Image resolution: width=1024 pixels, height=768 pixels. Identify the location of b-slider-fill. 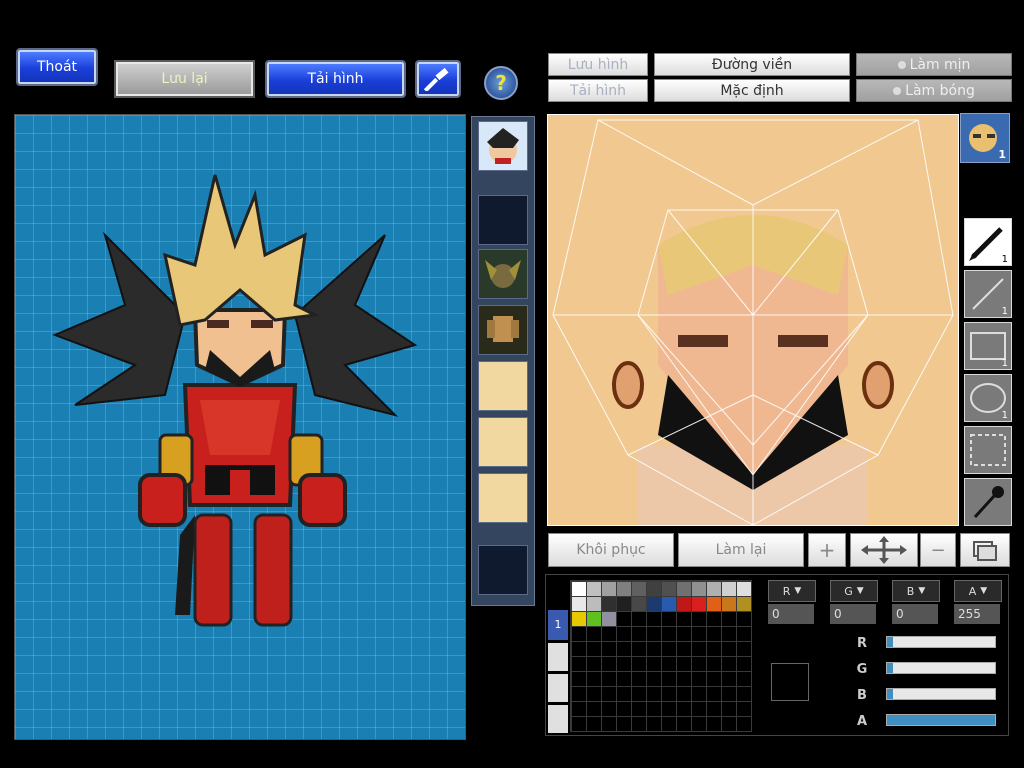
(890, 694).